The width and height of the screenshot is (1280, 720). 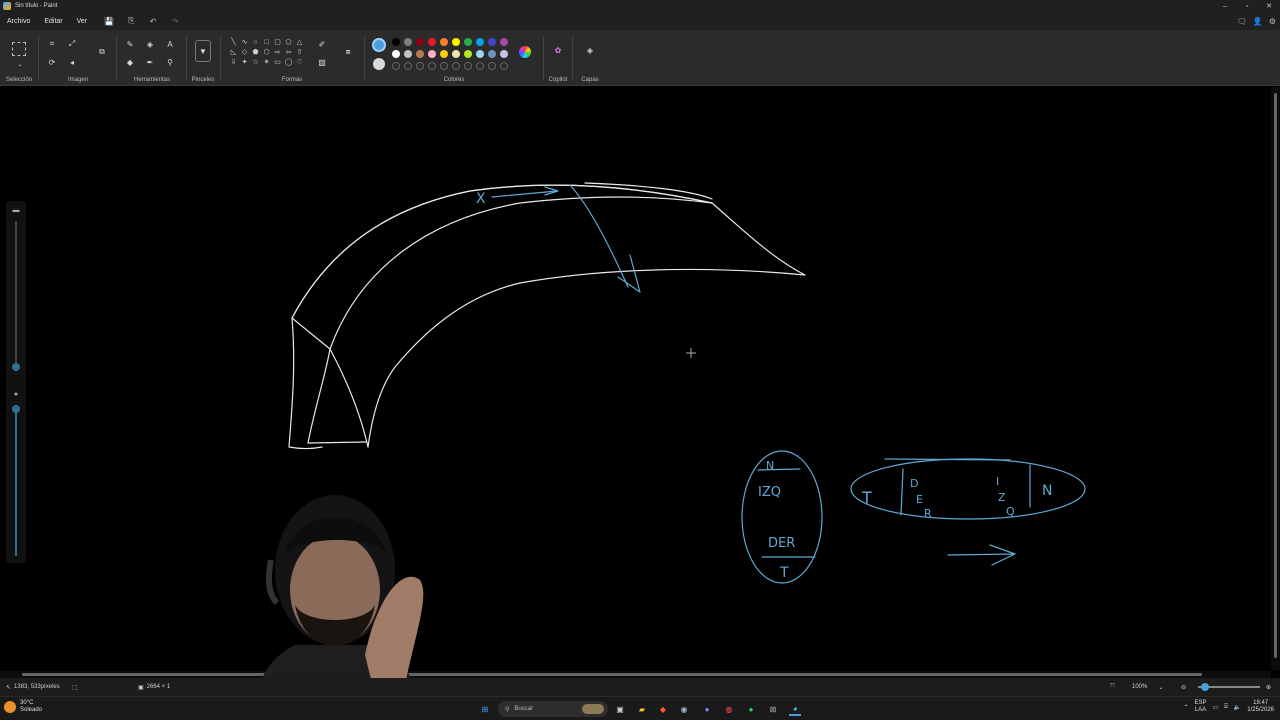 What do you see at coordinates (684, 709) in the screenshot?
I see `steam-icon: ◉` at bounding box center [684, 709].